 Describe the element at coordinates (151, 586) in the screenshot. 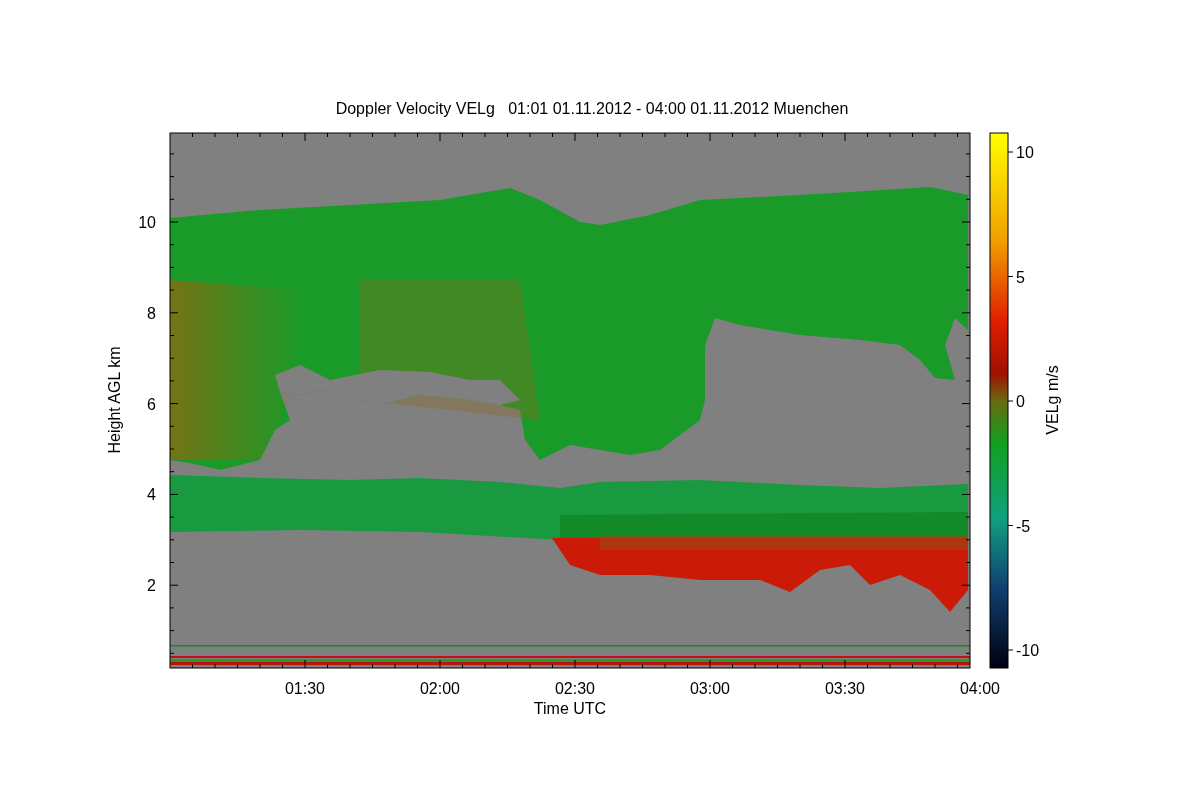

I see `y-tick-label: 2` at that location.